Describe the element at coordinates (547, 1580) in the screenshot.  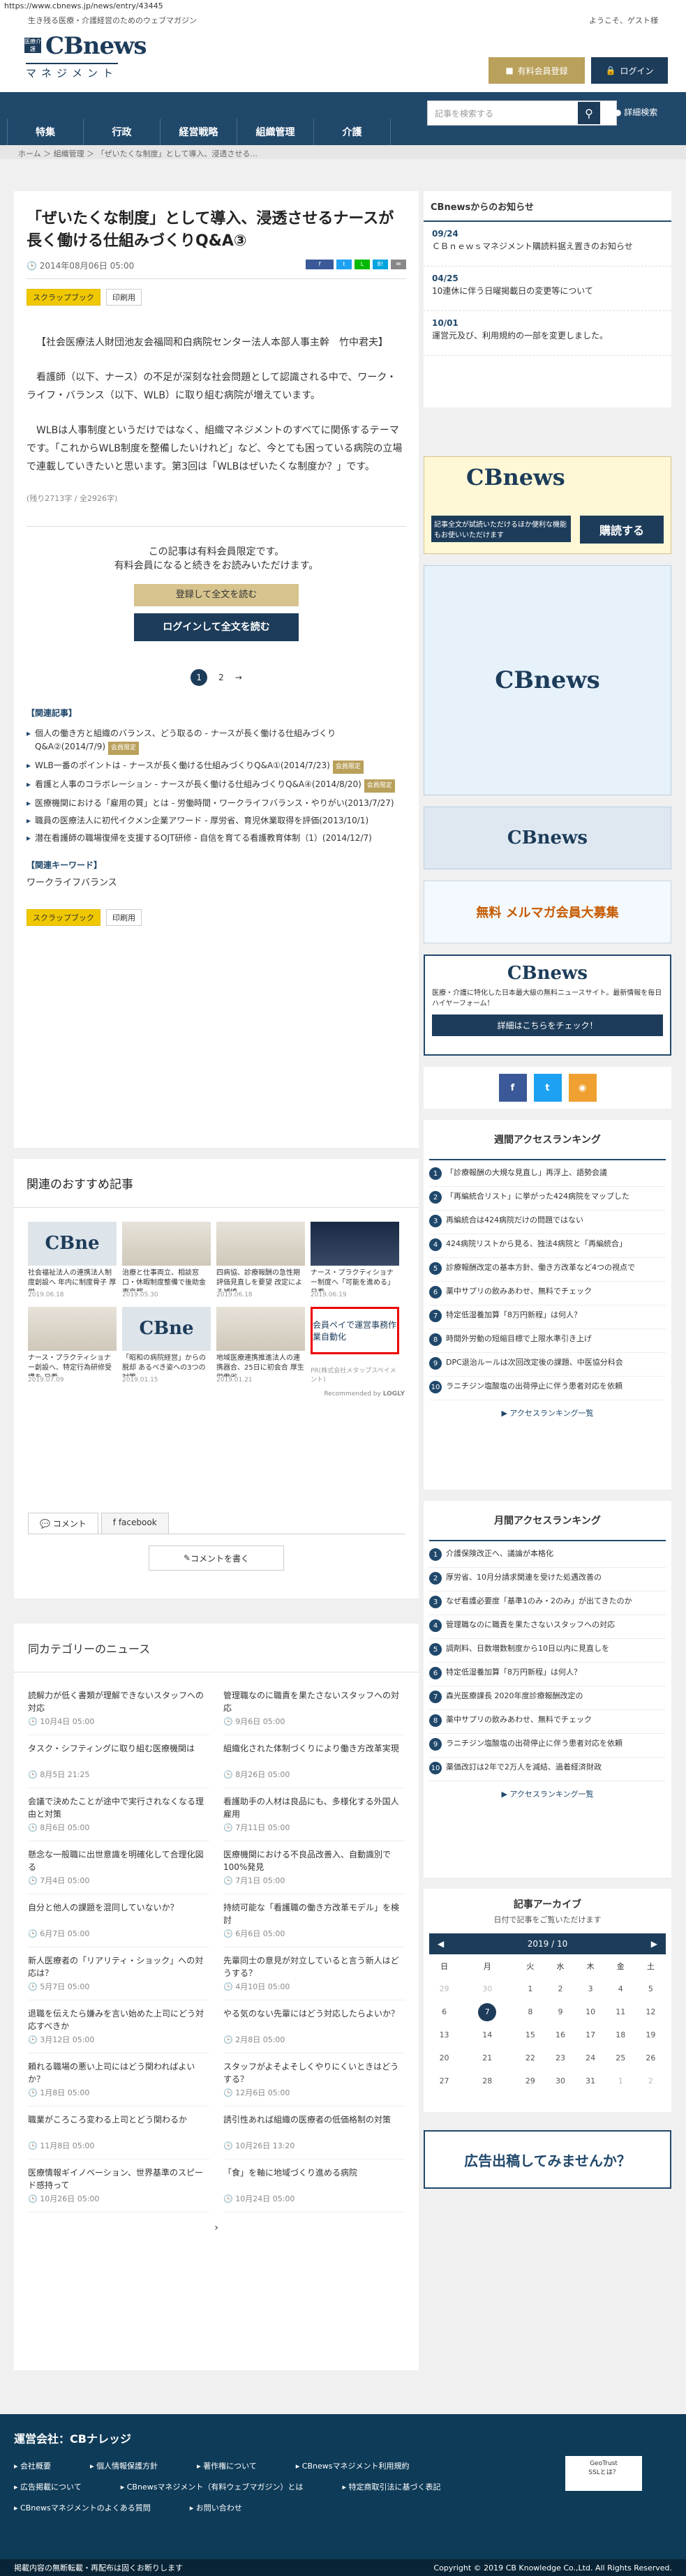
I see `ranking-item: 2 厚労省、10月分請求関連を受けた処遇改善の` at that location.